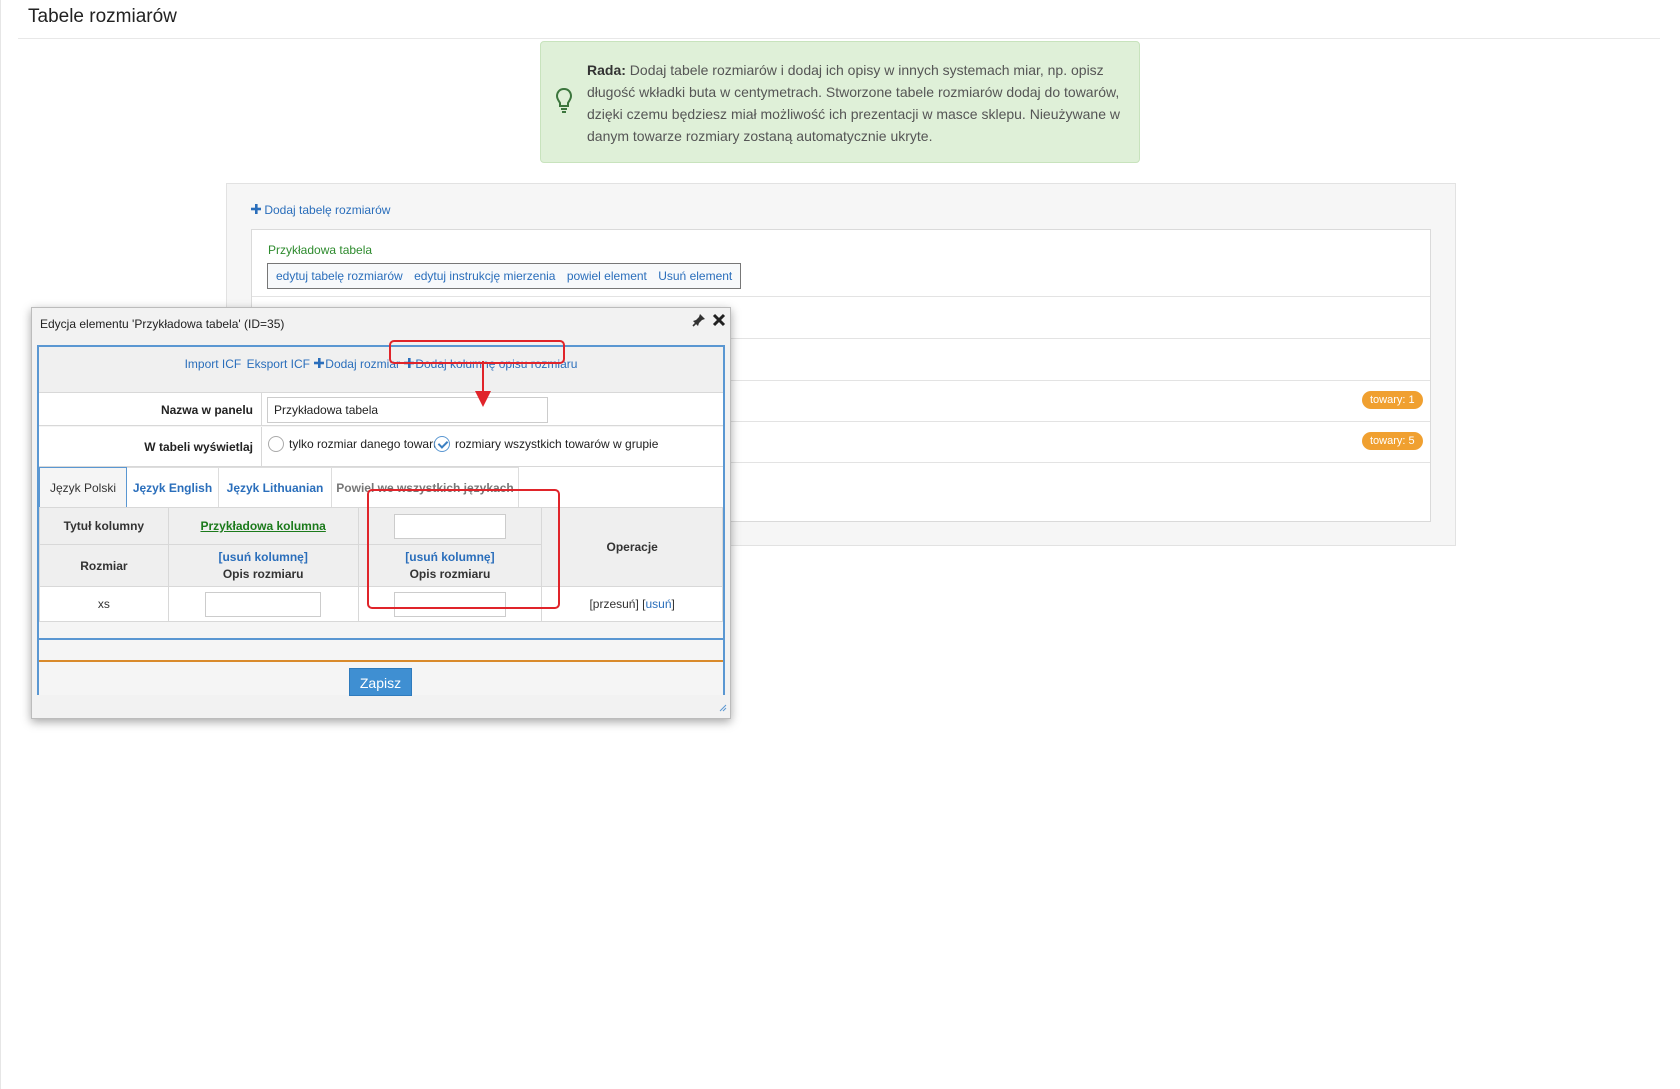 Image resolution: width=1680 pixels, height=1089 pixels. Describe the element at coordinates (1392, 400) in the screenshot. I see `products-count-badge: towary: 1` at that location.